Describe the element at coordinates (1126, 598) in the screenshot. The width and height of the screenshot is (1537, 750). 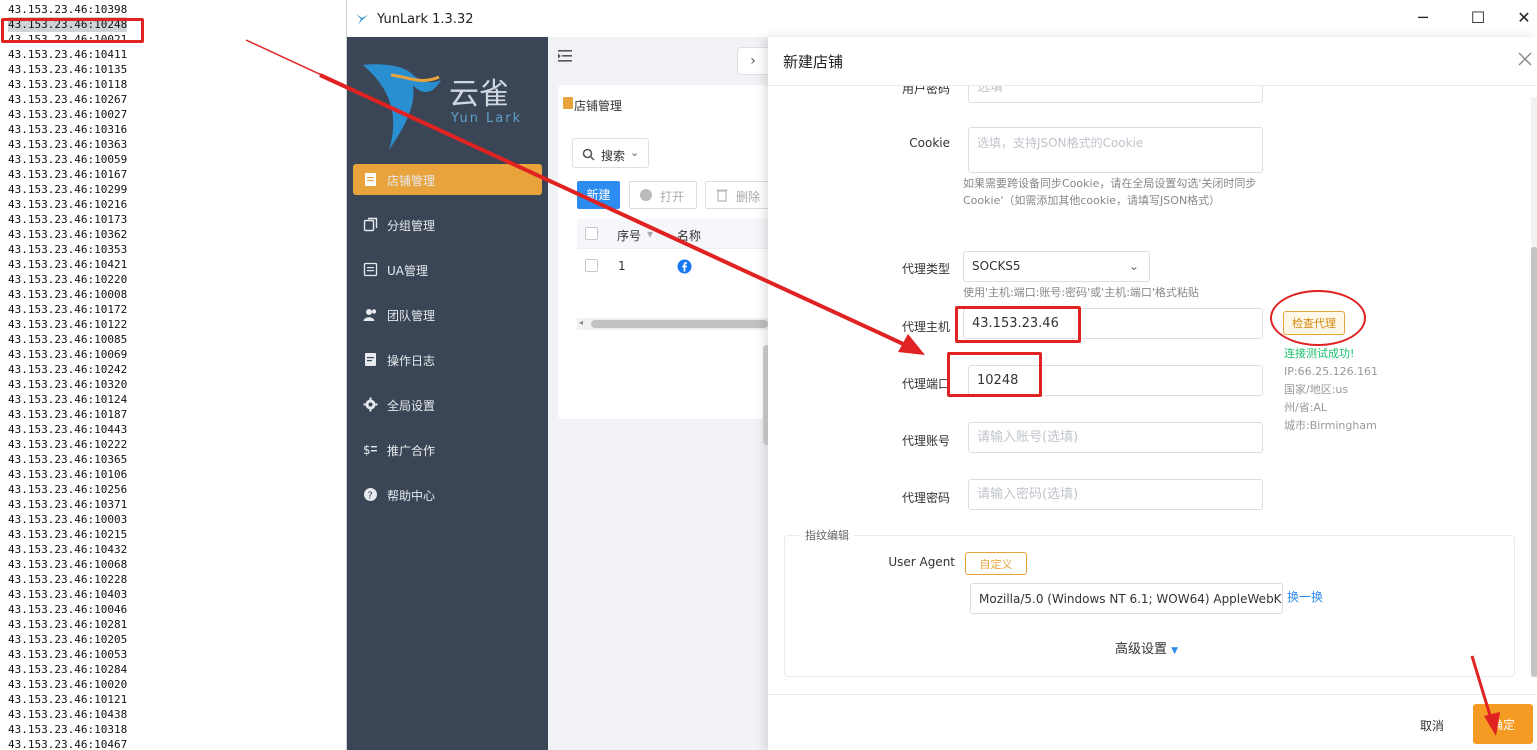
I see `user-agent-input` at that location.